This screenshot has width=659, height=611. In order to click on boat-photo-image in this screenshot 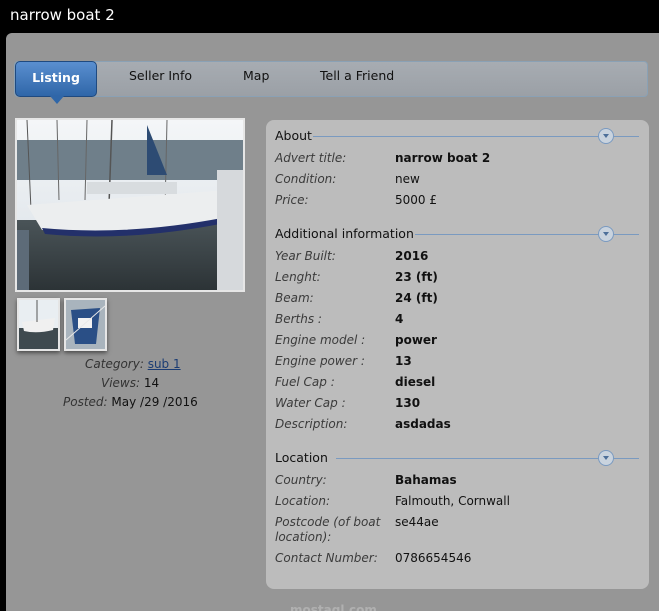, I will do `click(130, 205)`.